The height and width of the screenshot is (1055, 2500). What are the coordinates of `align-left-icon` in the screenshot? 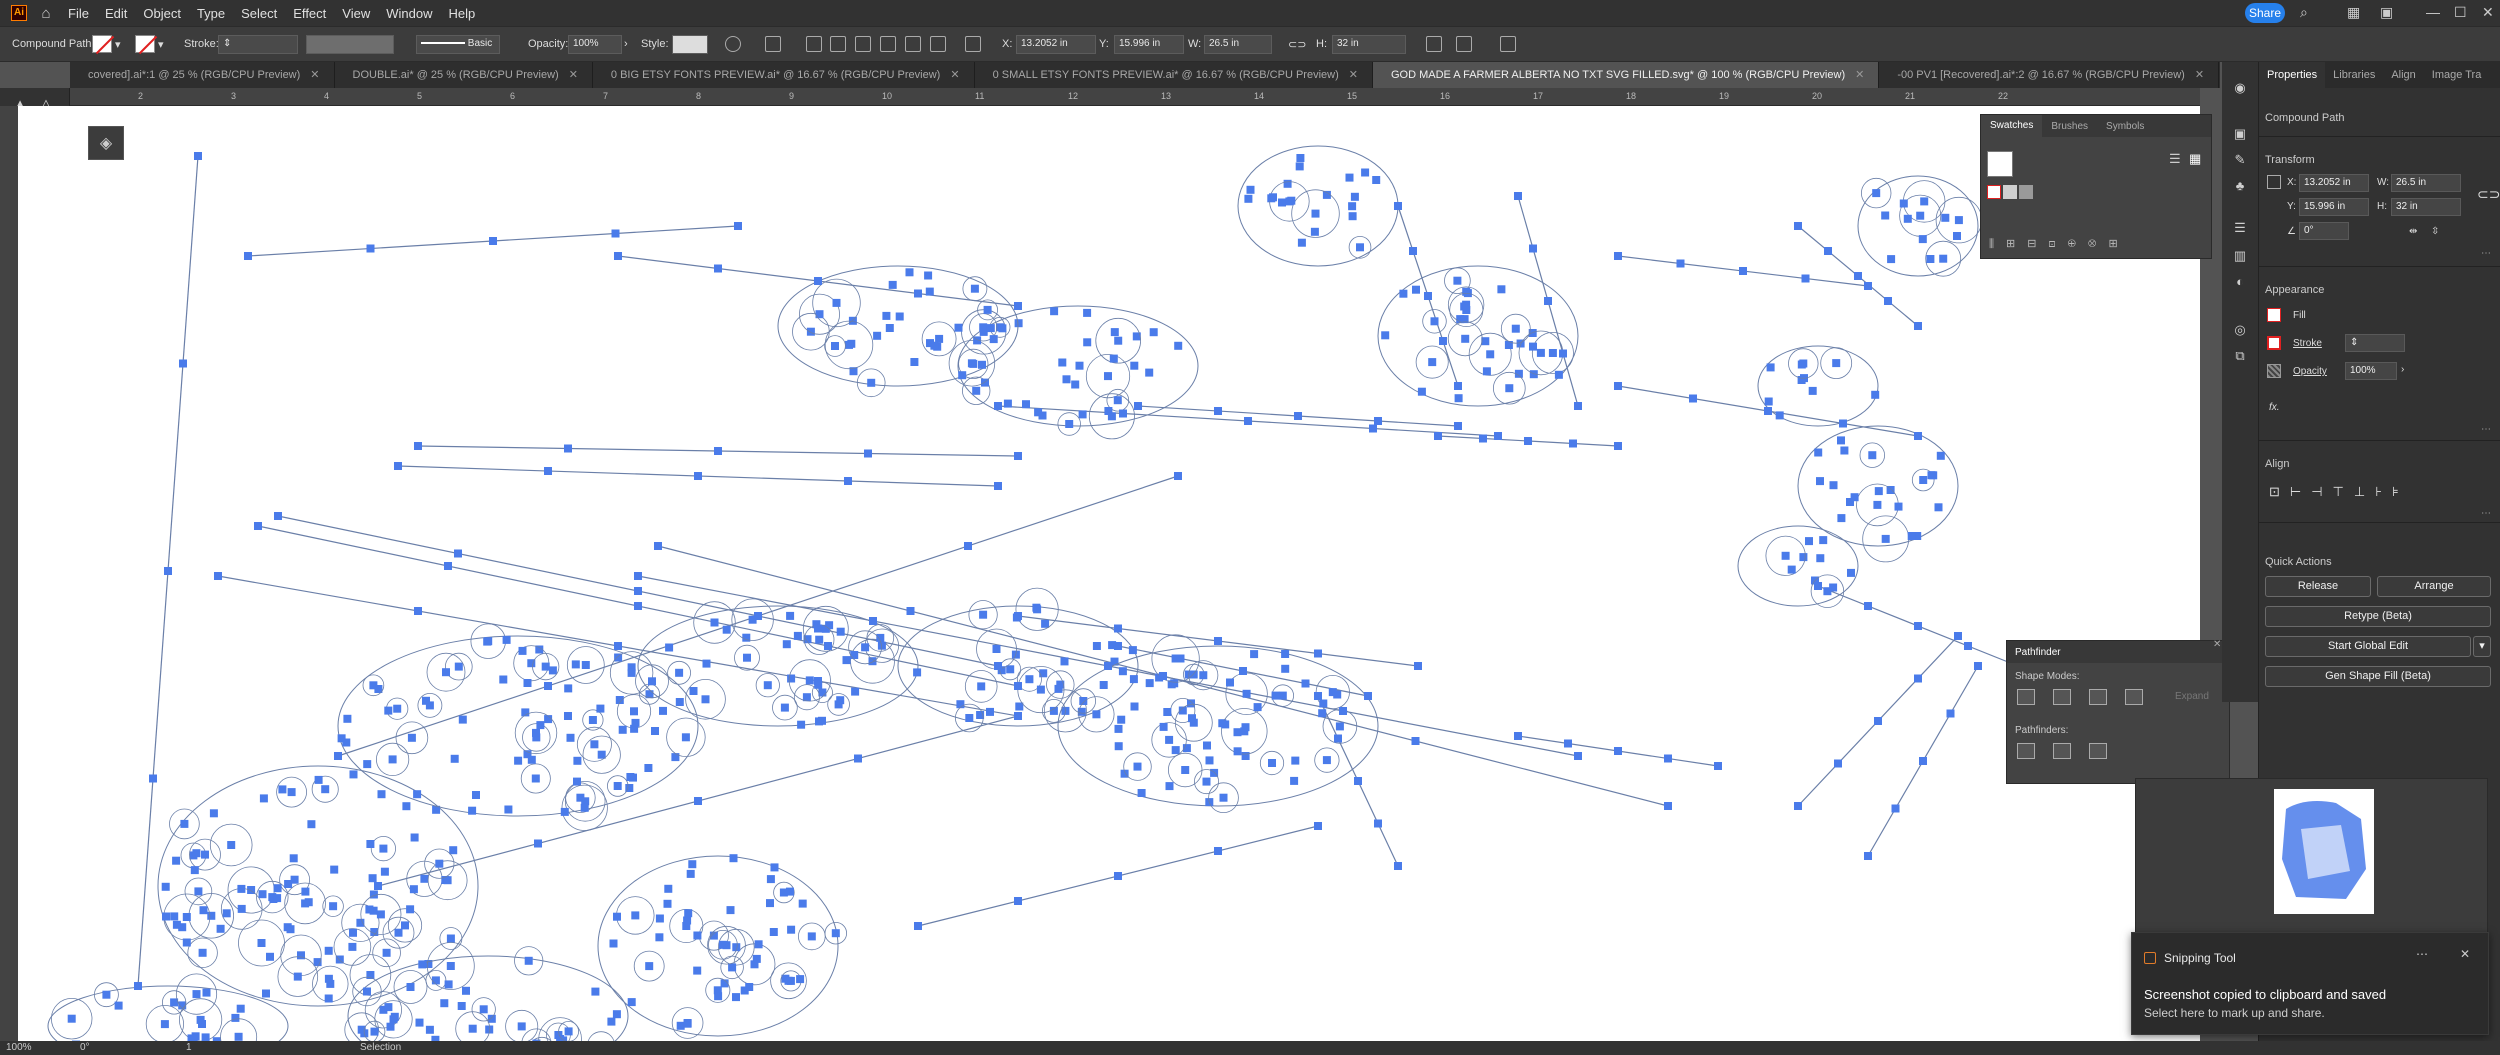 It's located at (814, 44).